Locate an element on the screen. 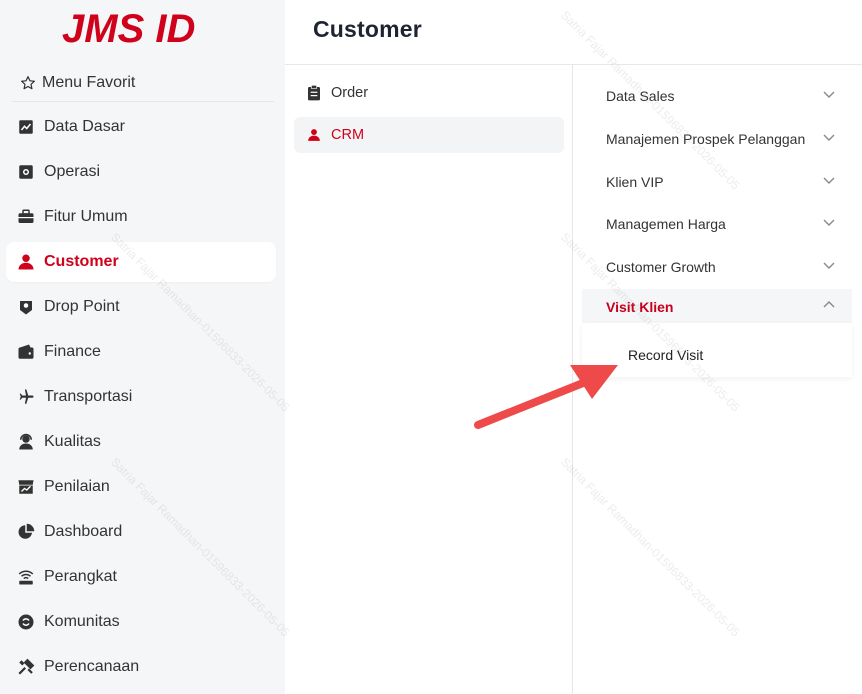 The width and height of the screenshot is (862, 694). sidebar-item-kualitas: Kualitas is located at coordinates (141, 442).